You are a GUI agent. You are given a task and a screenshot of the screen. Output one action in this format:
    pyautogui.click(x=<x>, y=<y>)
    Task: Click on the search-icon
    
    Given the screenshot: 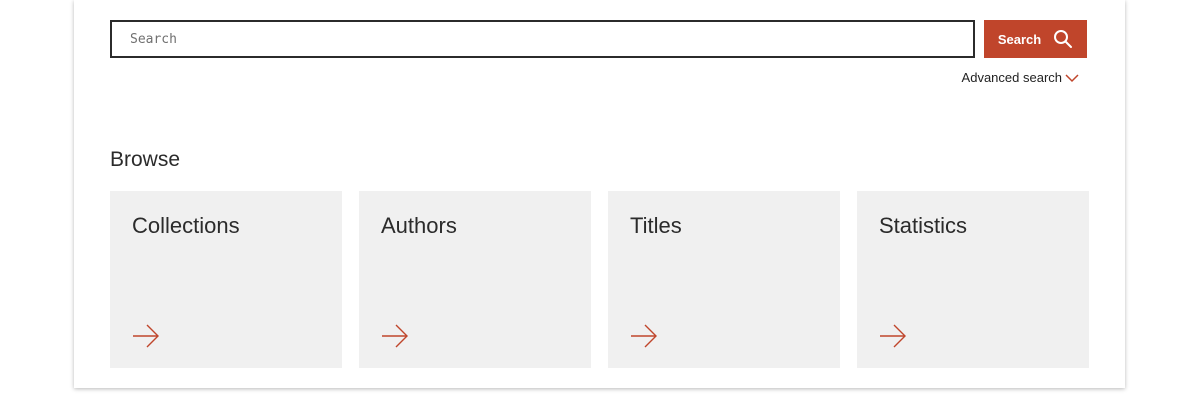 What is the action you would take?
    pyautogui.click(x=1063, y=39)
    